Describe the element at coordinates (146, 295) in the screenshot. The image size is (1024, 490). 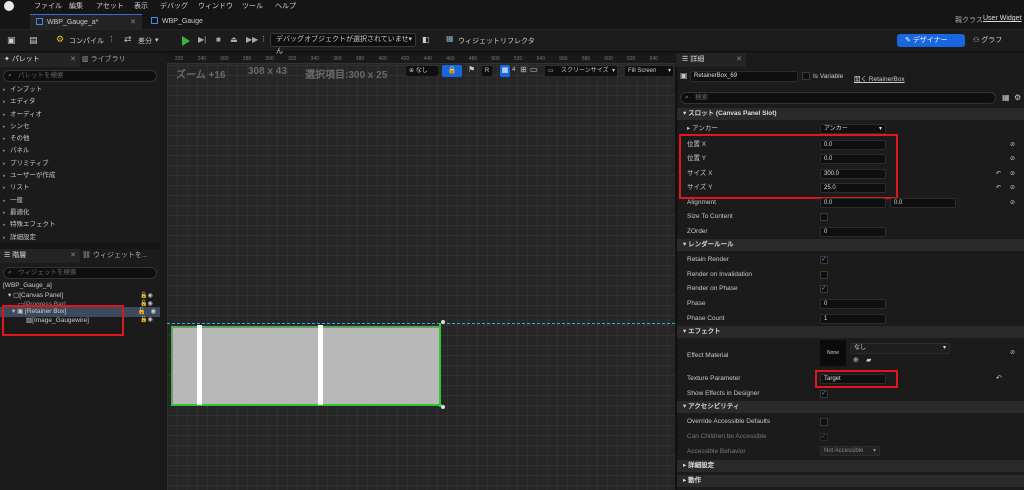
I see `lock-icon: 🔓◉` at that location.